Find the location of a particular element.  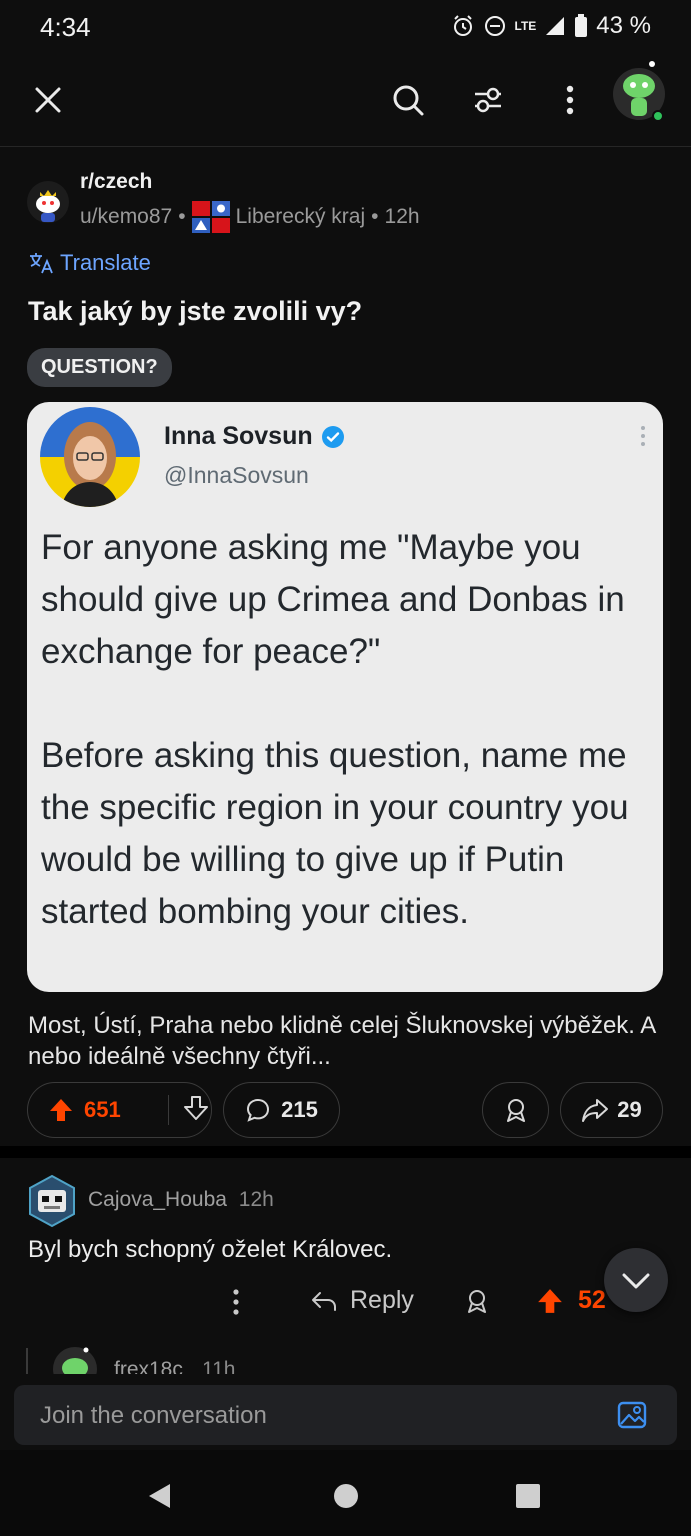

translate-icon is located at coordinates (41, 263).